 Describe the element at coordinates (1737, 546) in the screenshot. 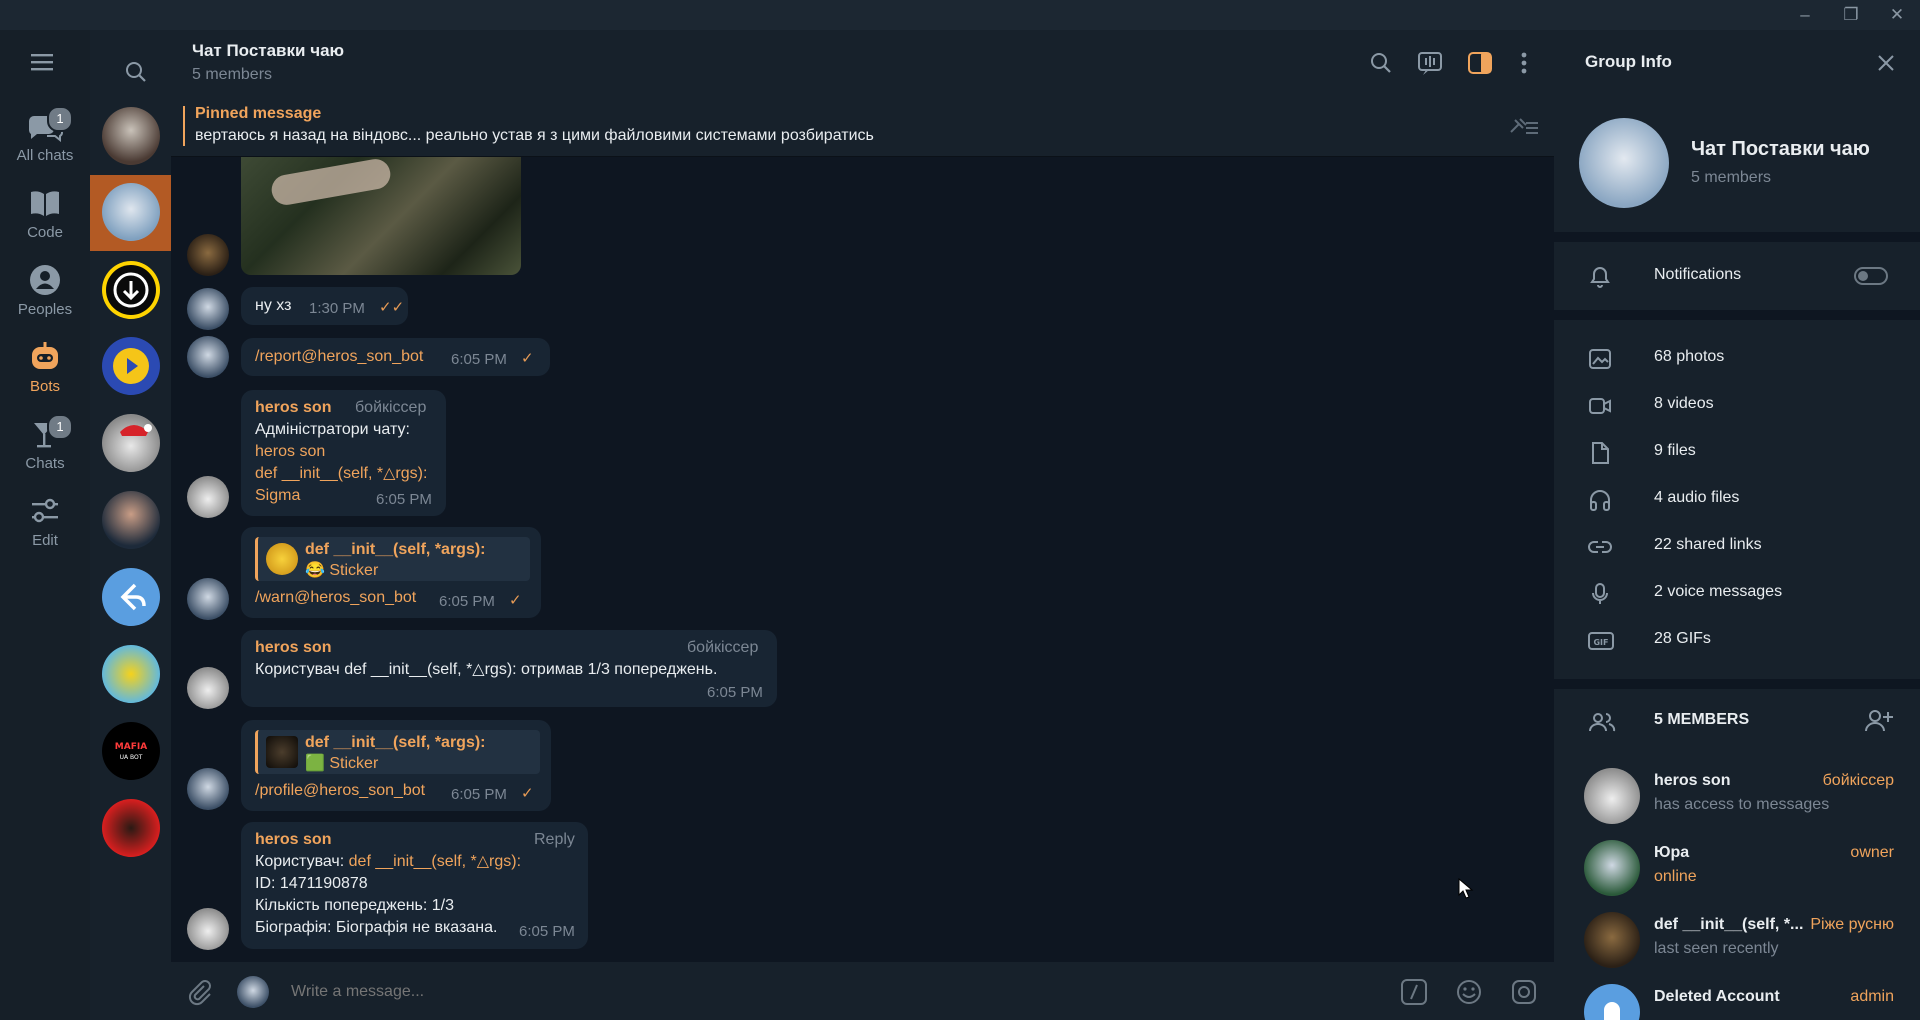

I see `media-links-row: 22 shared links` at that location.